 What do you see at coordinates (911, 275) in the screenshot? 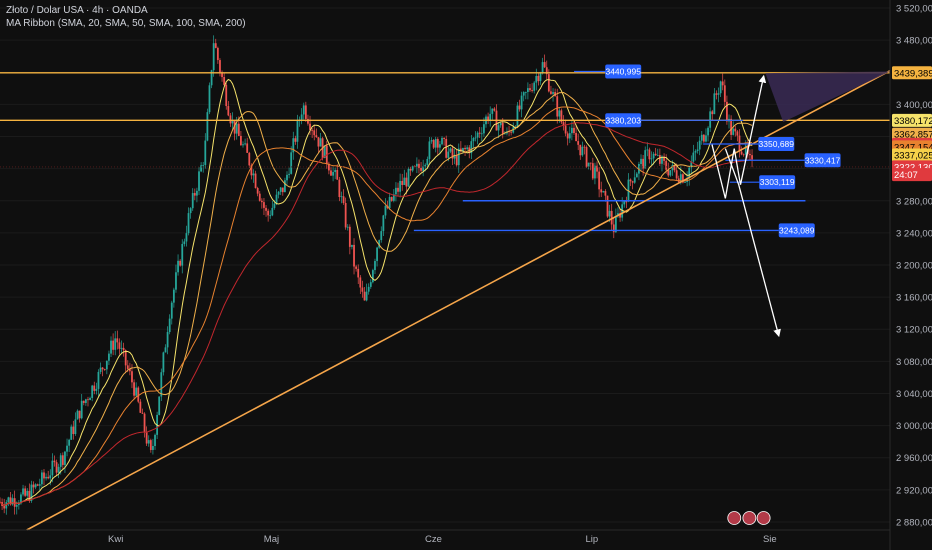
I see `price-axis` at bounding box center [911, 275].